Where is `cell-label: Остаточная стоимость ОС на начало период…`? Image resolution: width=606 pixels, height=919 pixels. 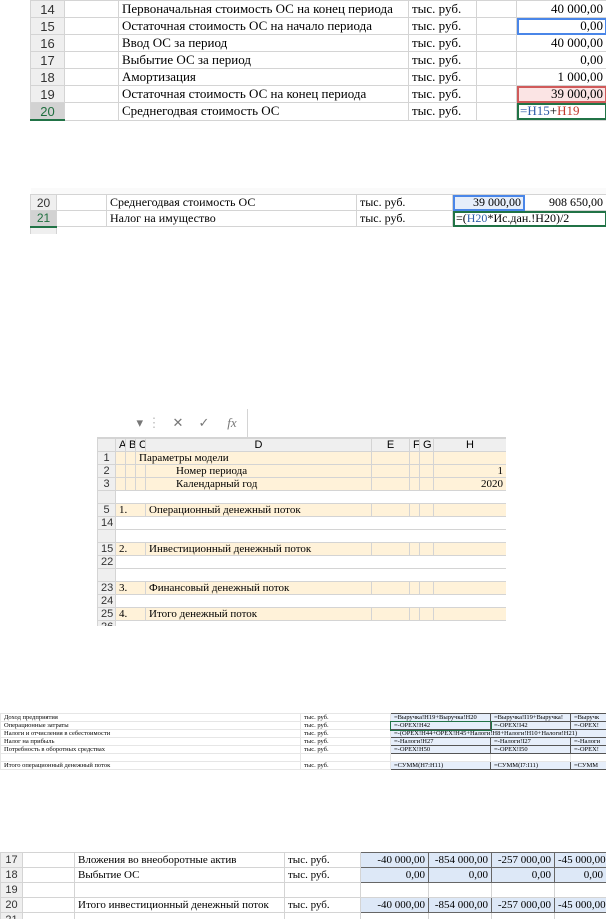 cell-label: Остаточная стоимость ОС на начало период… is located at coordinates (263, 26).